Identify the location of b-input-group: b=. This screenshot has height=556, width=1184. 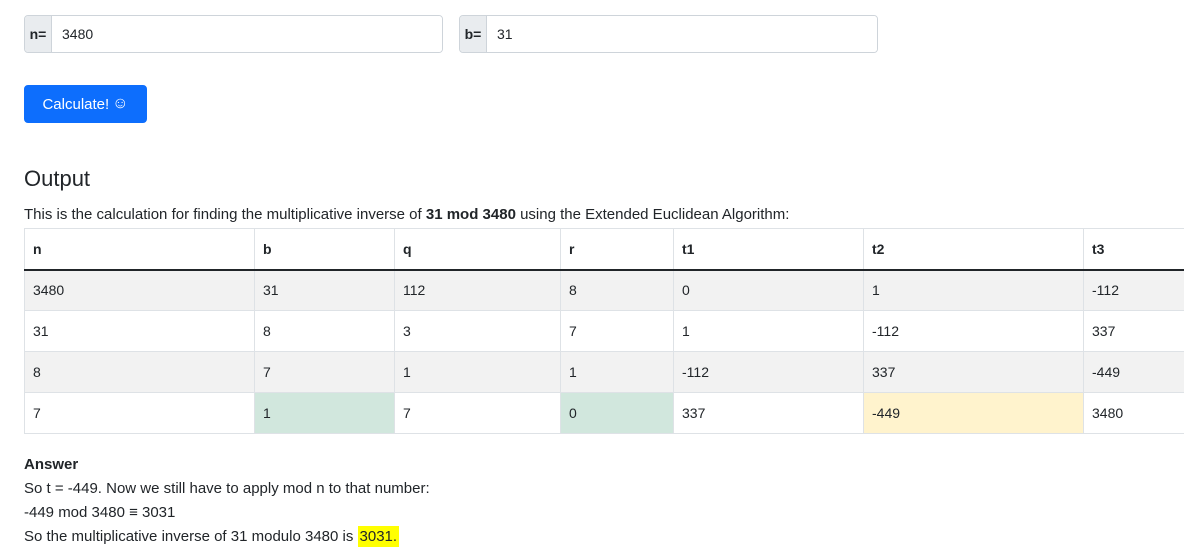
(668, 34).